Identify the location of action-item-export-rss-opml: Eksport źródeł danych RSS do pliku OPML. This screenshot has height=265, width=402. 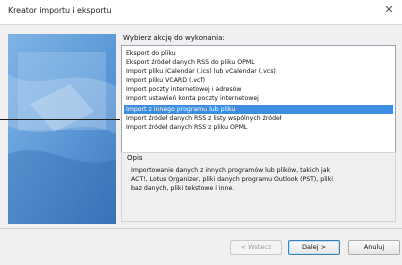
(258, 62).